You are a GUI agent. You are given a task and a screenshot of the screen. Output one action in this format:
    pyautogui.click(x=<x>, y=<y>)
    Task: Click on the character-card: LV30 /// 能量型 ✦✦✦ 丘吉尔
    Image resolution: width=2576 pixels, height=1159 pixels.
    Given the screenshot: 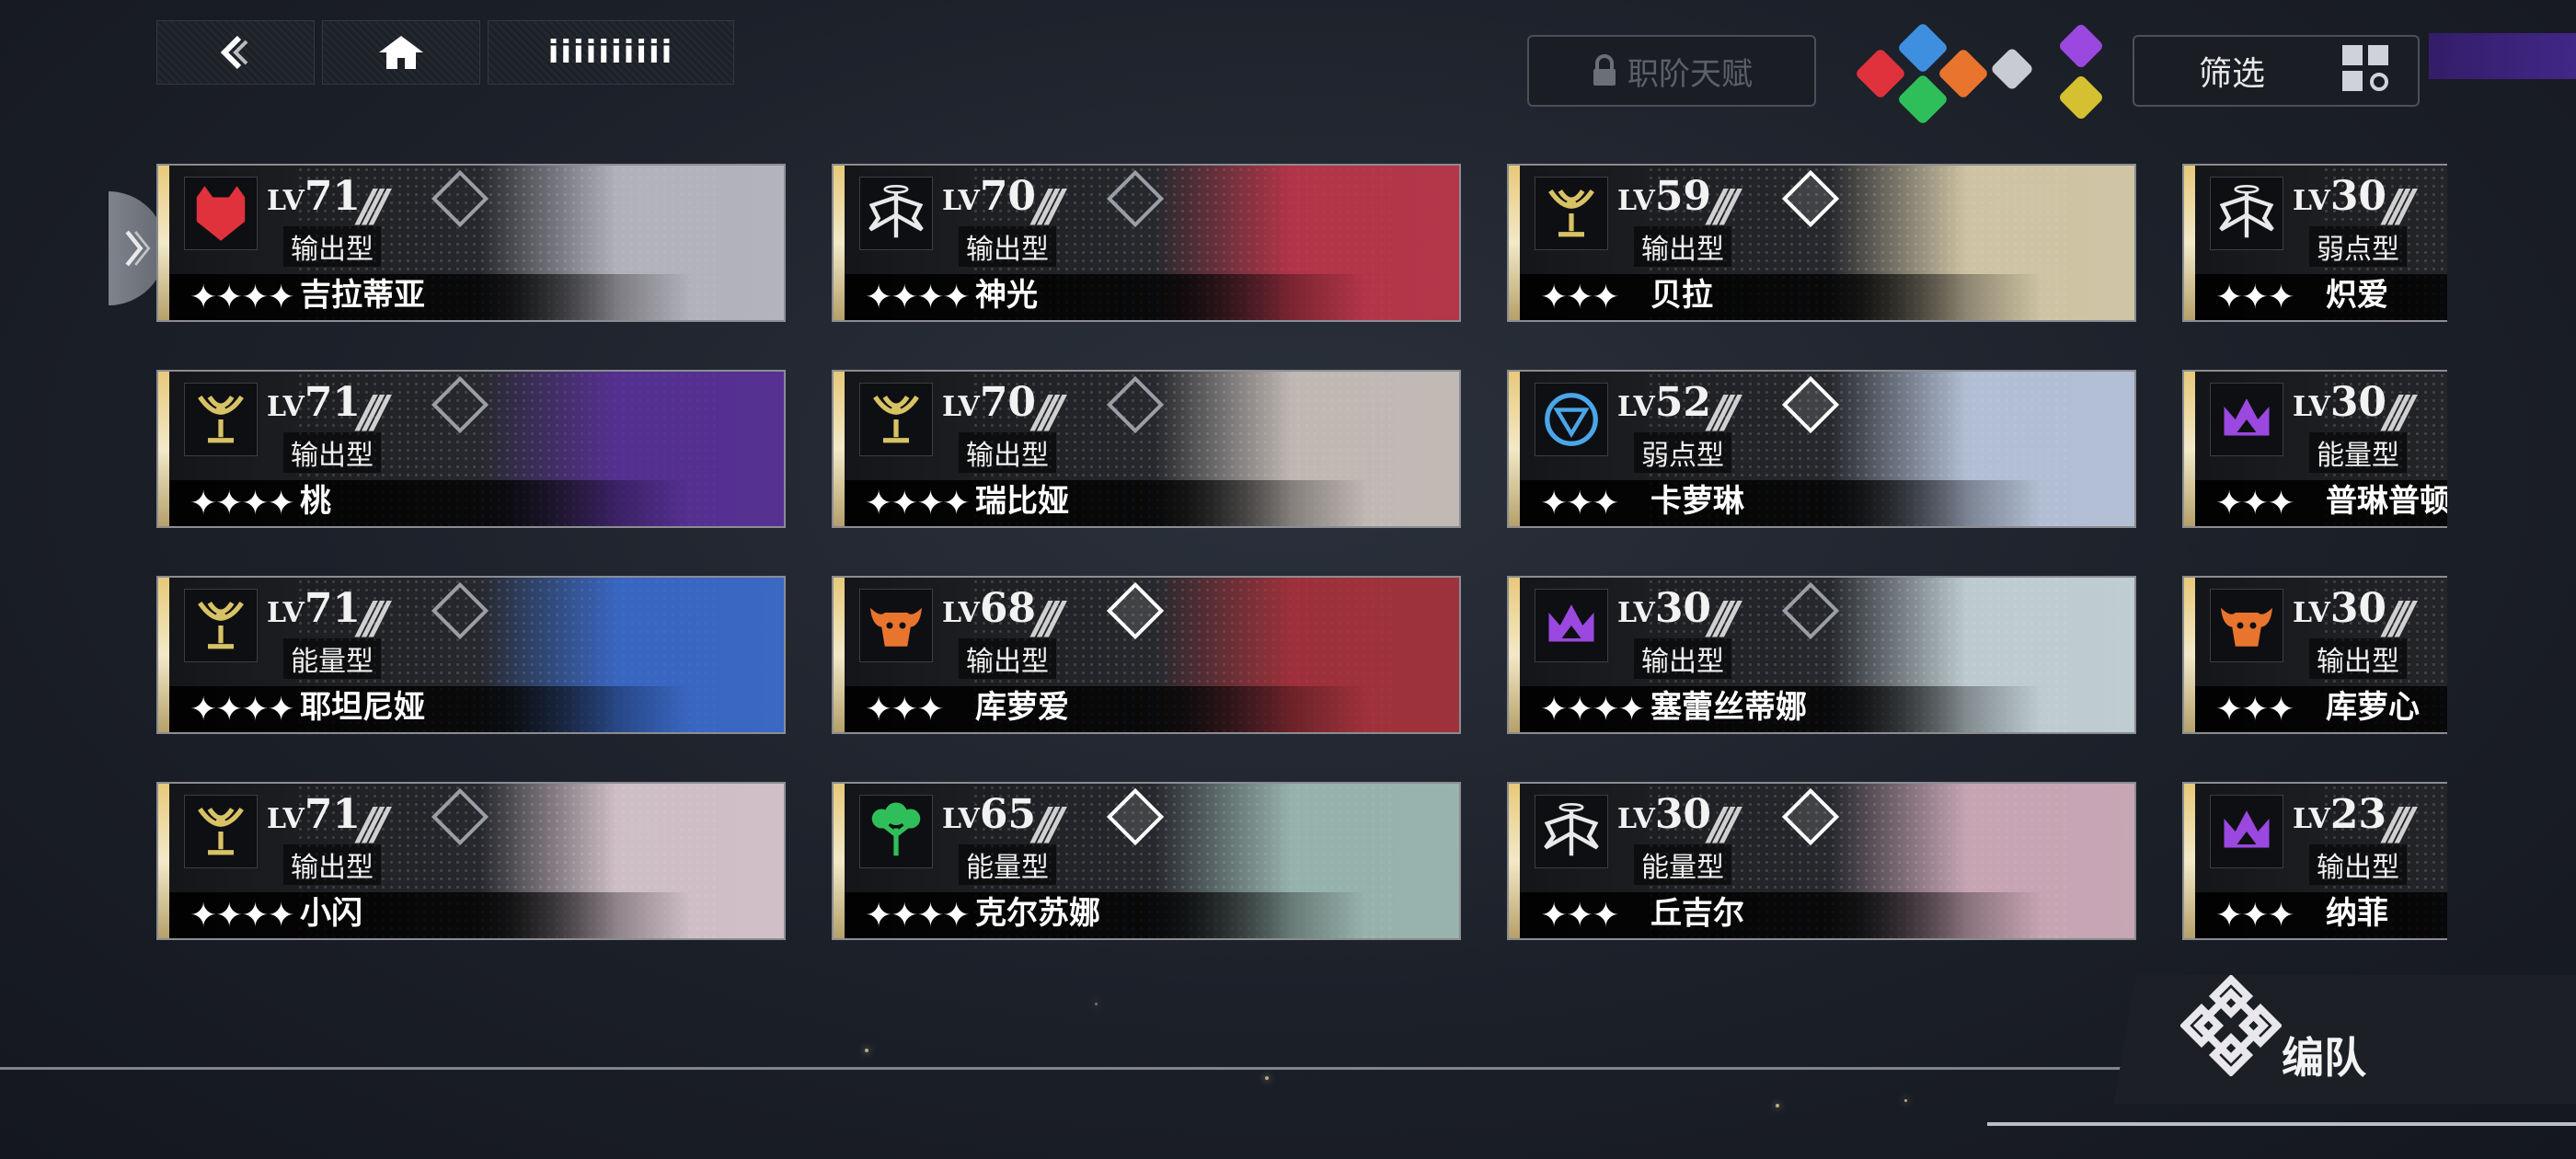 What is the action you would take?
    pyautogui.click(x=1821, y=861)
    